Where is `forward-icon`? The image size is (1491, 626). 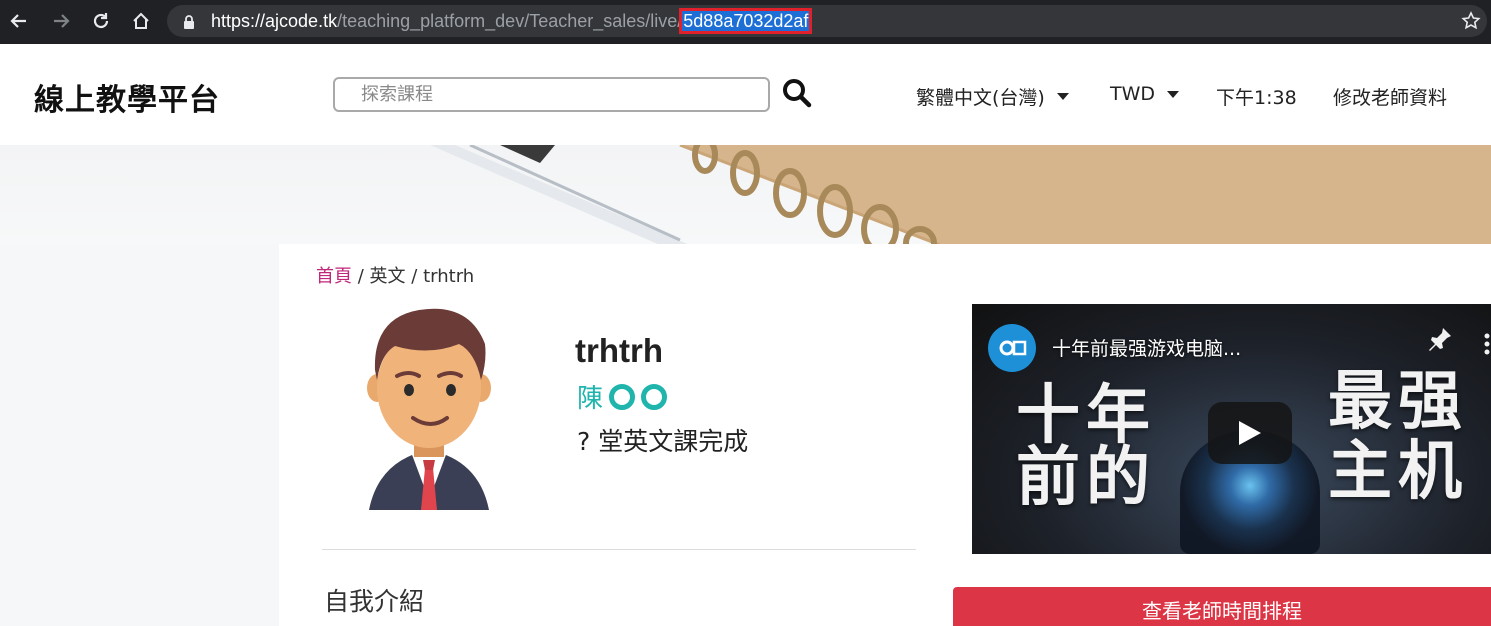
forward-icon is located at coordinates (61, 21).